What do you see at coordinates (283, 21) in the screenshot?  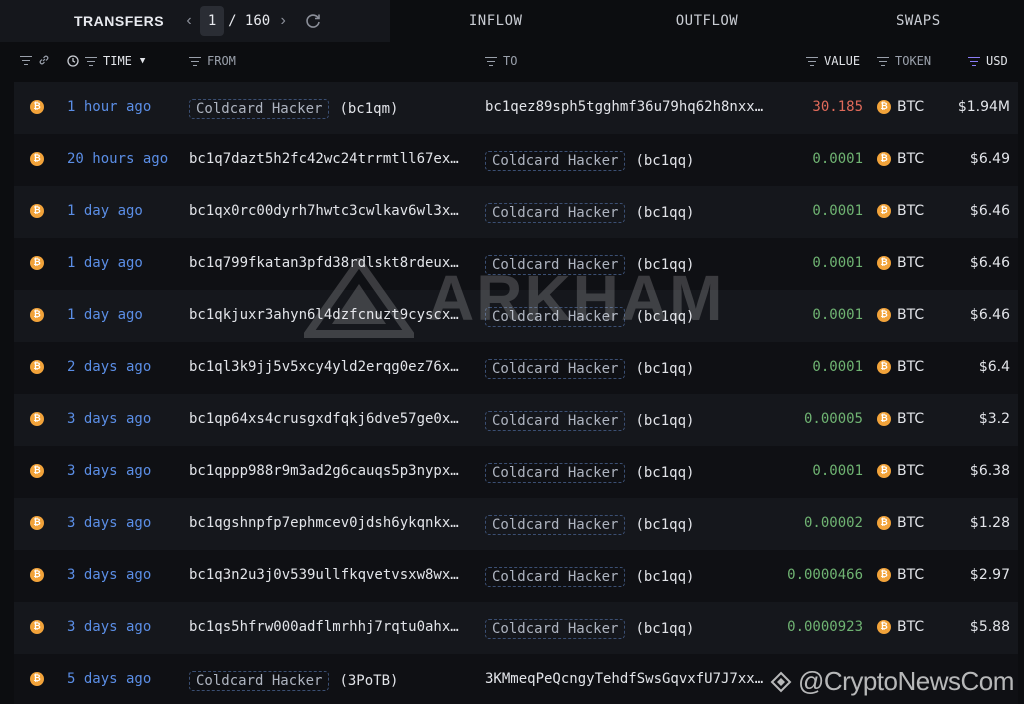 I see `next-page-chevron-right-icon: ›` at bounding box center [283, 21].